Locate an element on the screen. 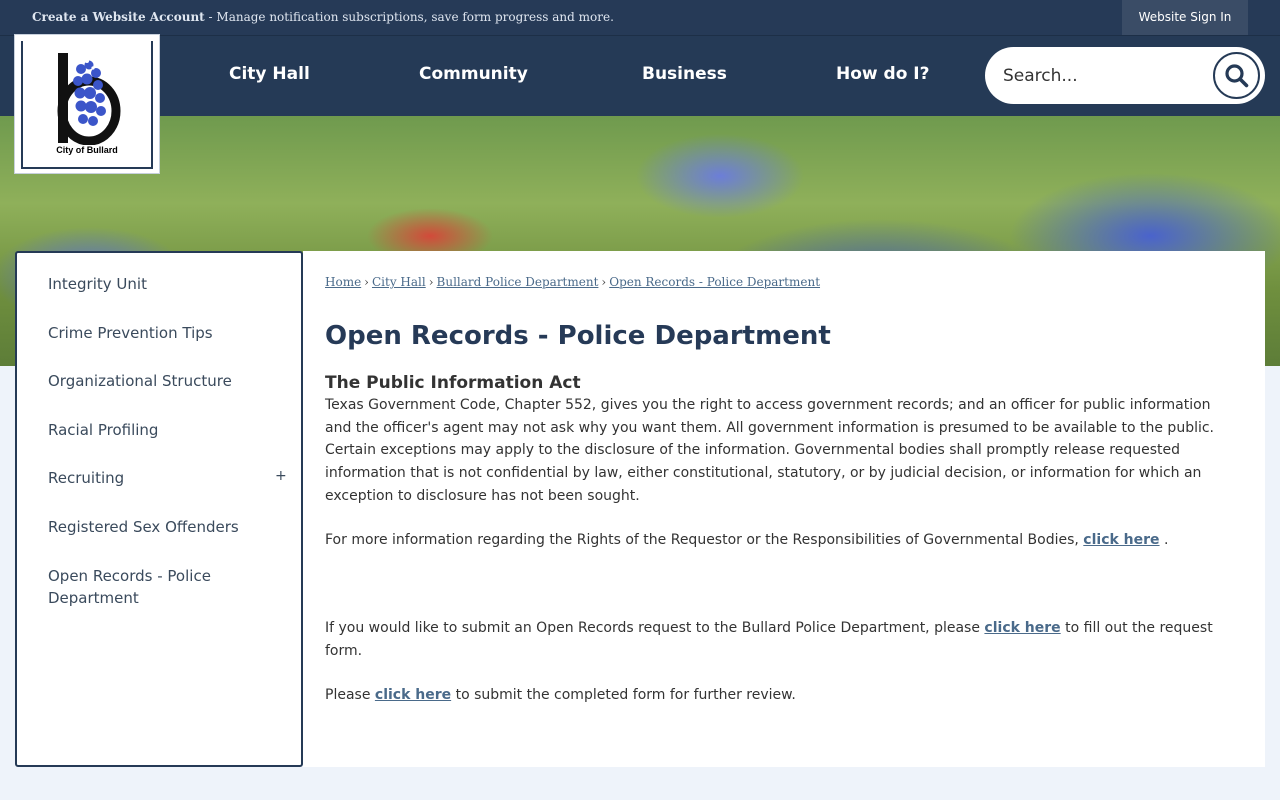 This screenshot has width=1280, height=800. search-box is located at coordinates (1125, 75).